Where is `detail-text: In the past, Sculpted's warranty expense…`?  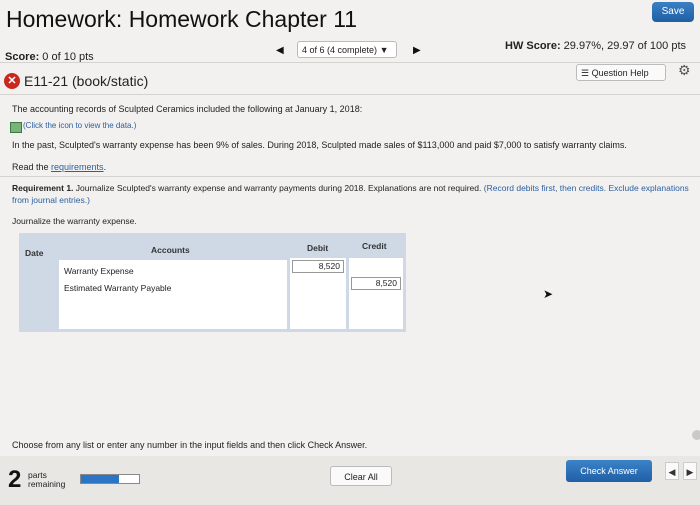
detail-text: In the past, Sculpted's warranty expense… is located at coordinates (319, 145).